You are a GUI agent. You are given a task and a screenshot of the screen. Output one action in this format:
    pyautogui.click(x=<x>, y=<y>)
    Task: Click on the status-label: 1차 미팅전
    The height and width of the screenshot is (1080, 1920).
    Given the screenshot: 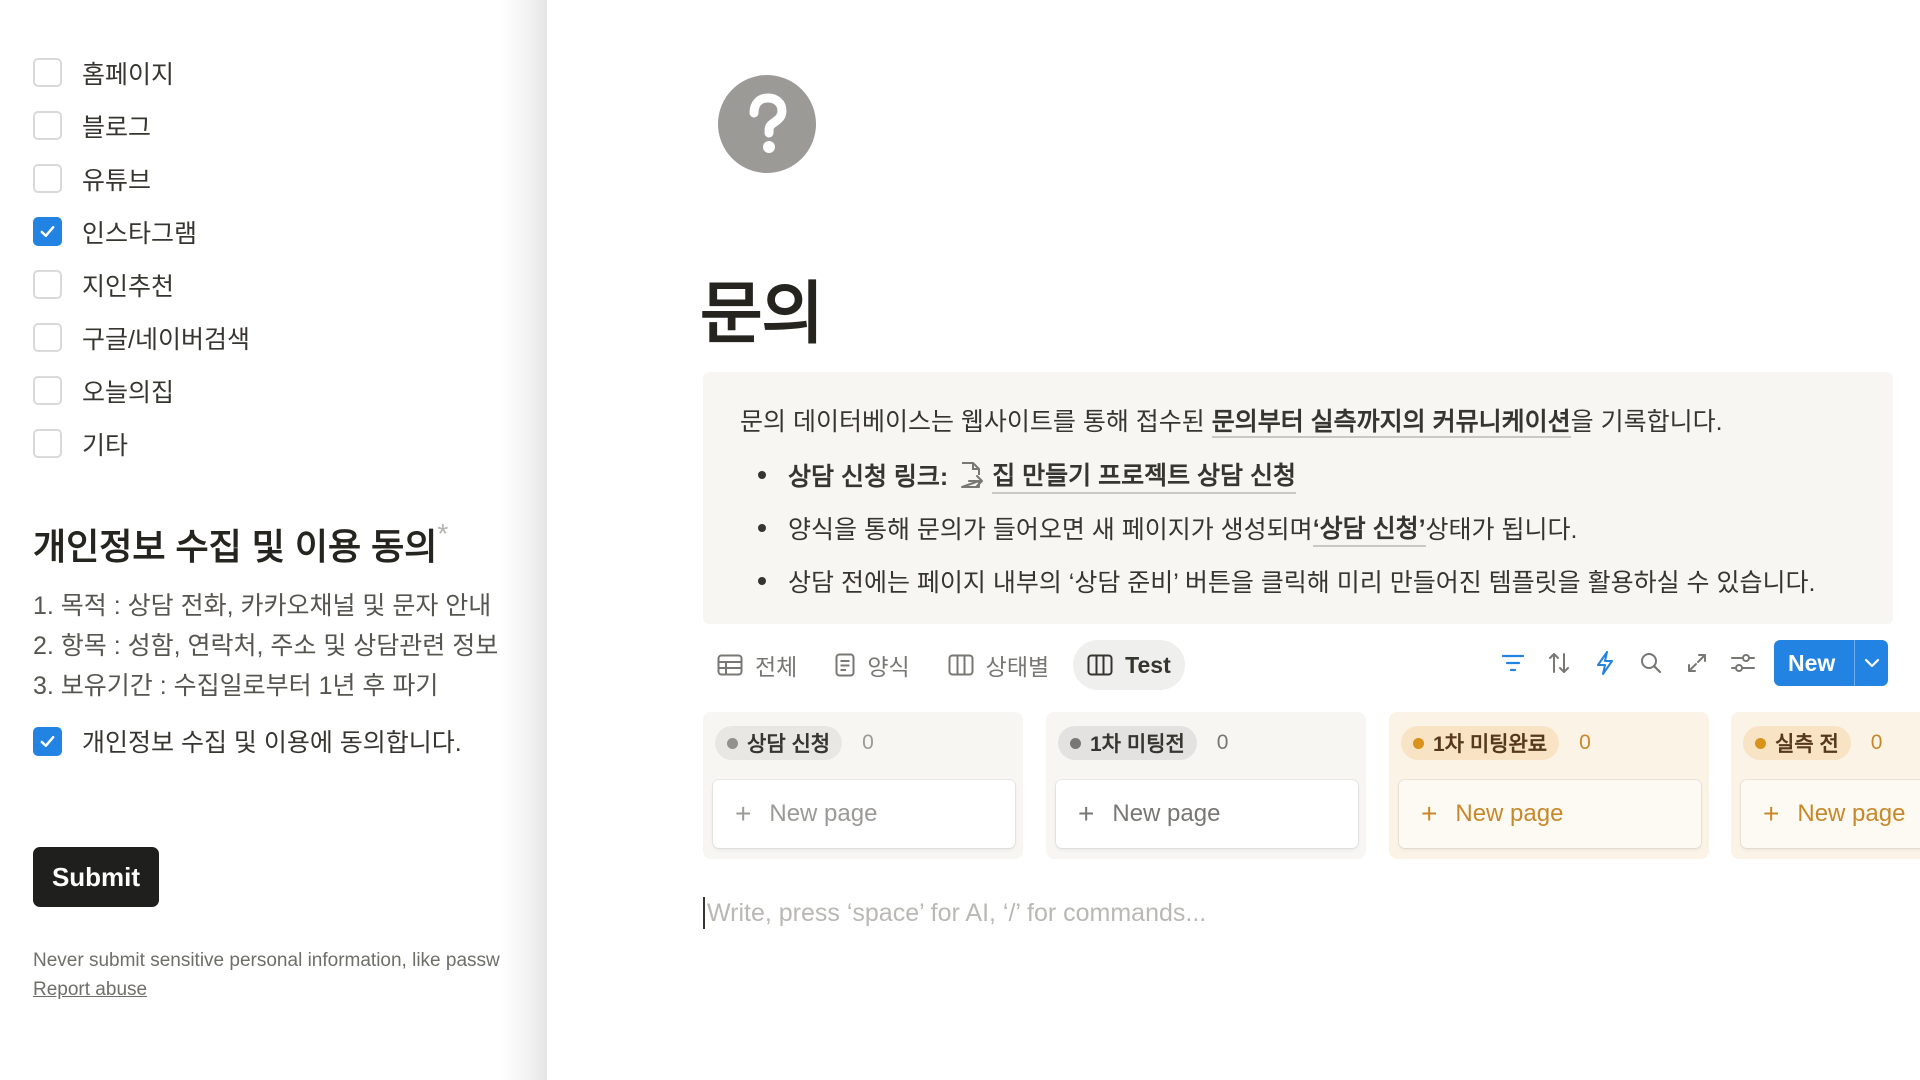 What is the action you would take?
    pyautogui.click(x=1137, y=744)
    